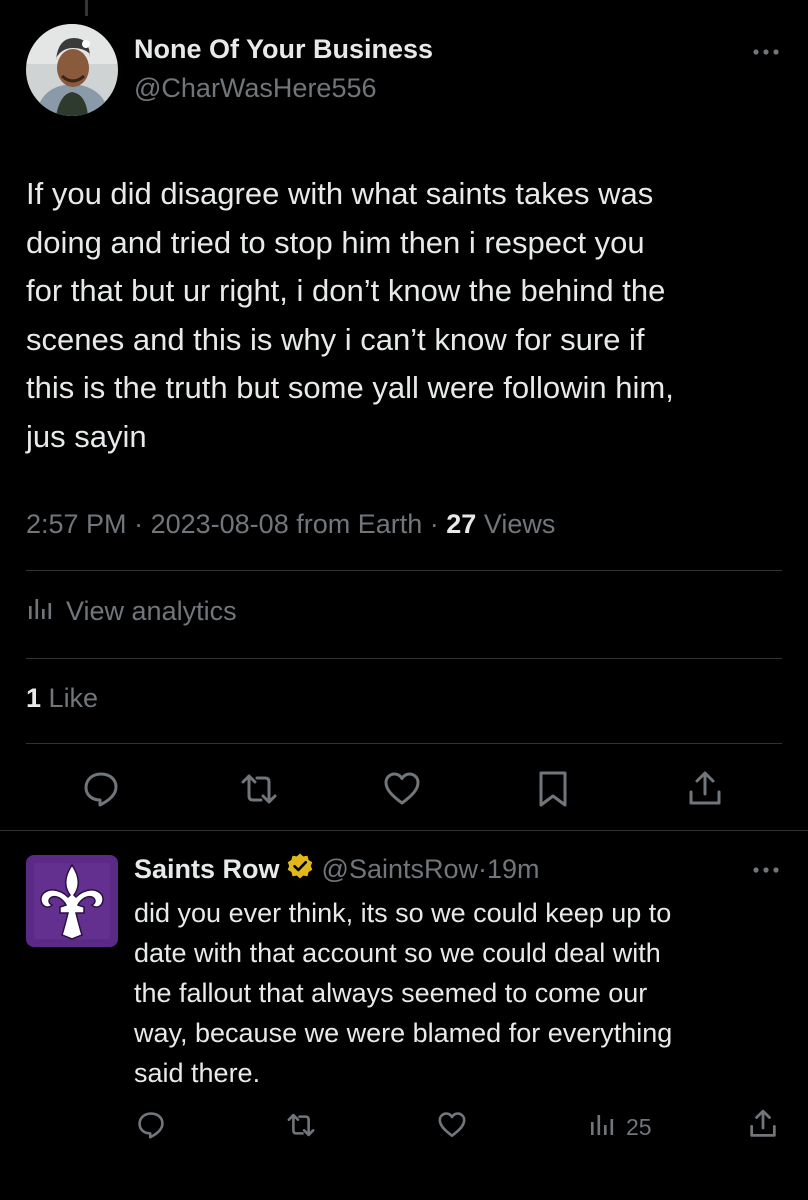 The width and height of the screenshot is (808, 1200). I want to click on author-avatar, so click(72, 70).